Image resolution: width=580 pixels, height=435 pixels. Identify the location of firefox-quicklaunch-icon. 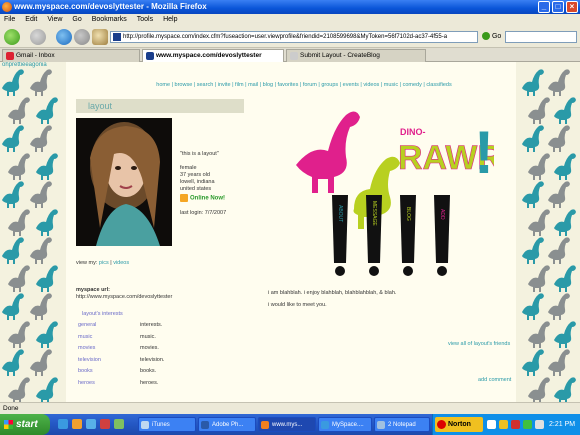
(77, 424).